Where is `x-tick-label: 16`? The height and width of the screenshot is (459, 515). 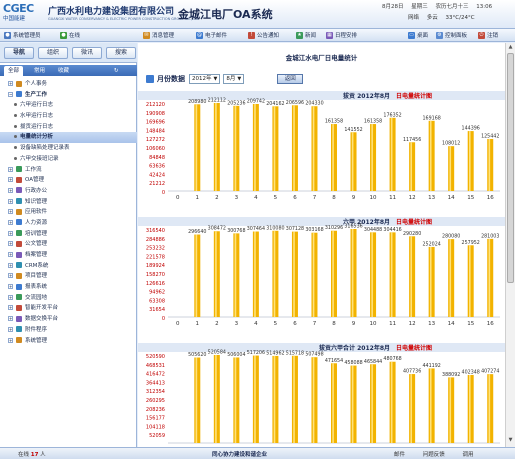
x-tick-label: 16 is located at coordinates (490, 324).